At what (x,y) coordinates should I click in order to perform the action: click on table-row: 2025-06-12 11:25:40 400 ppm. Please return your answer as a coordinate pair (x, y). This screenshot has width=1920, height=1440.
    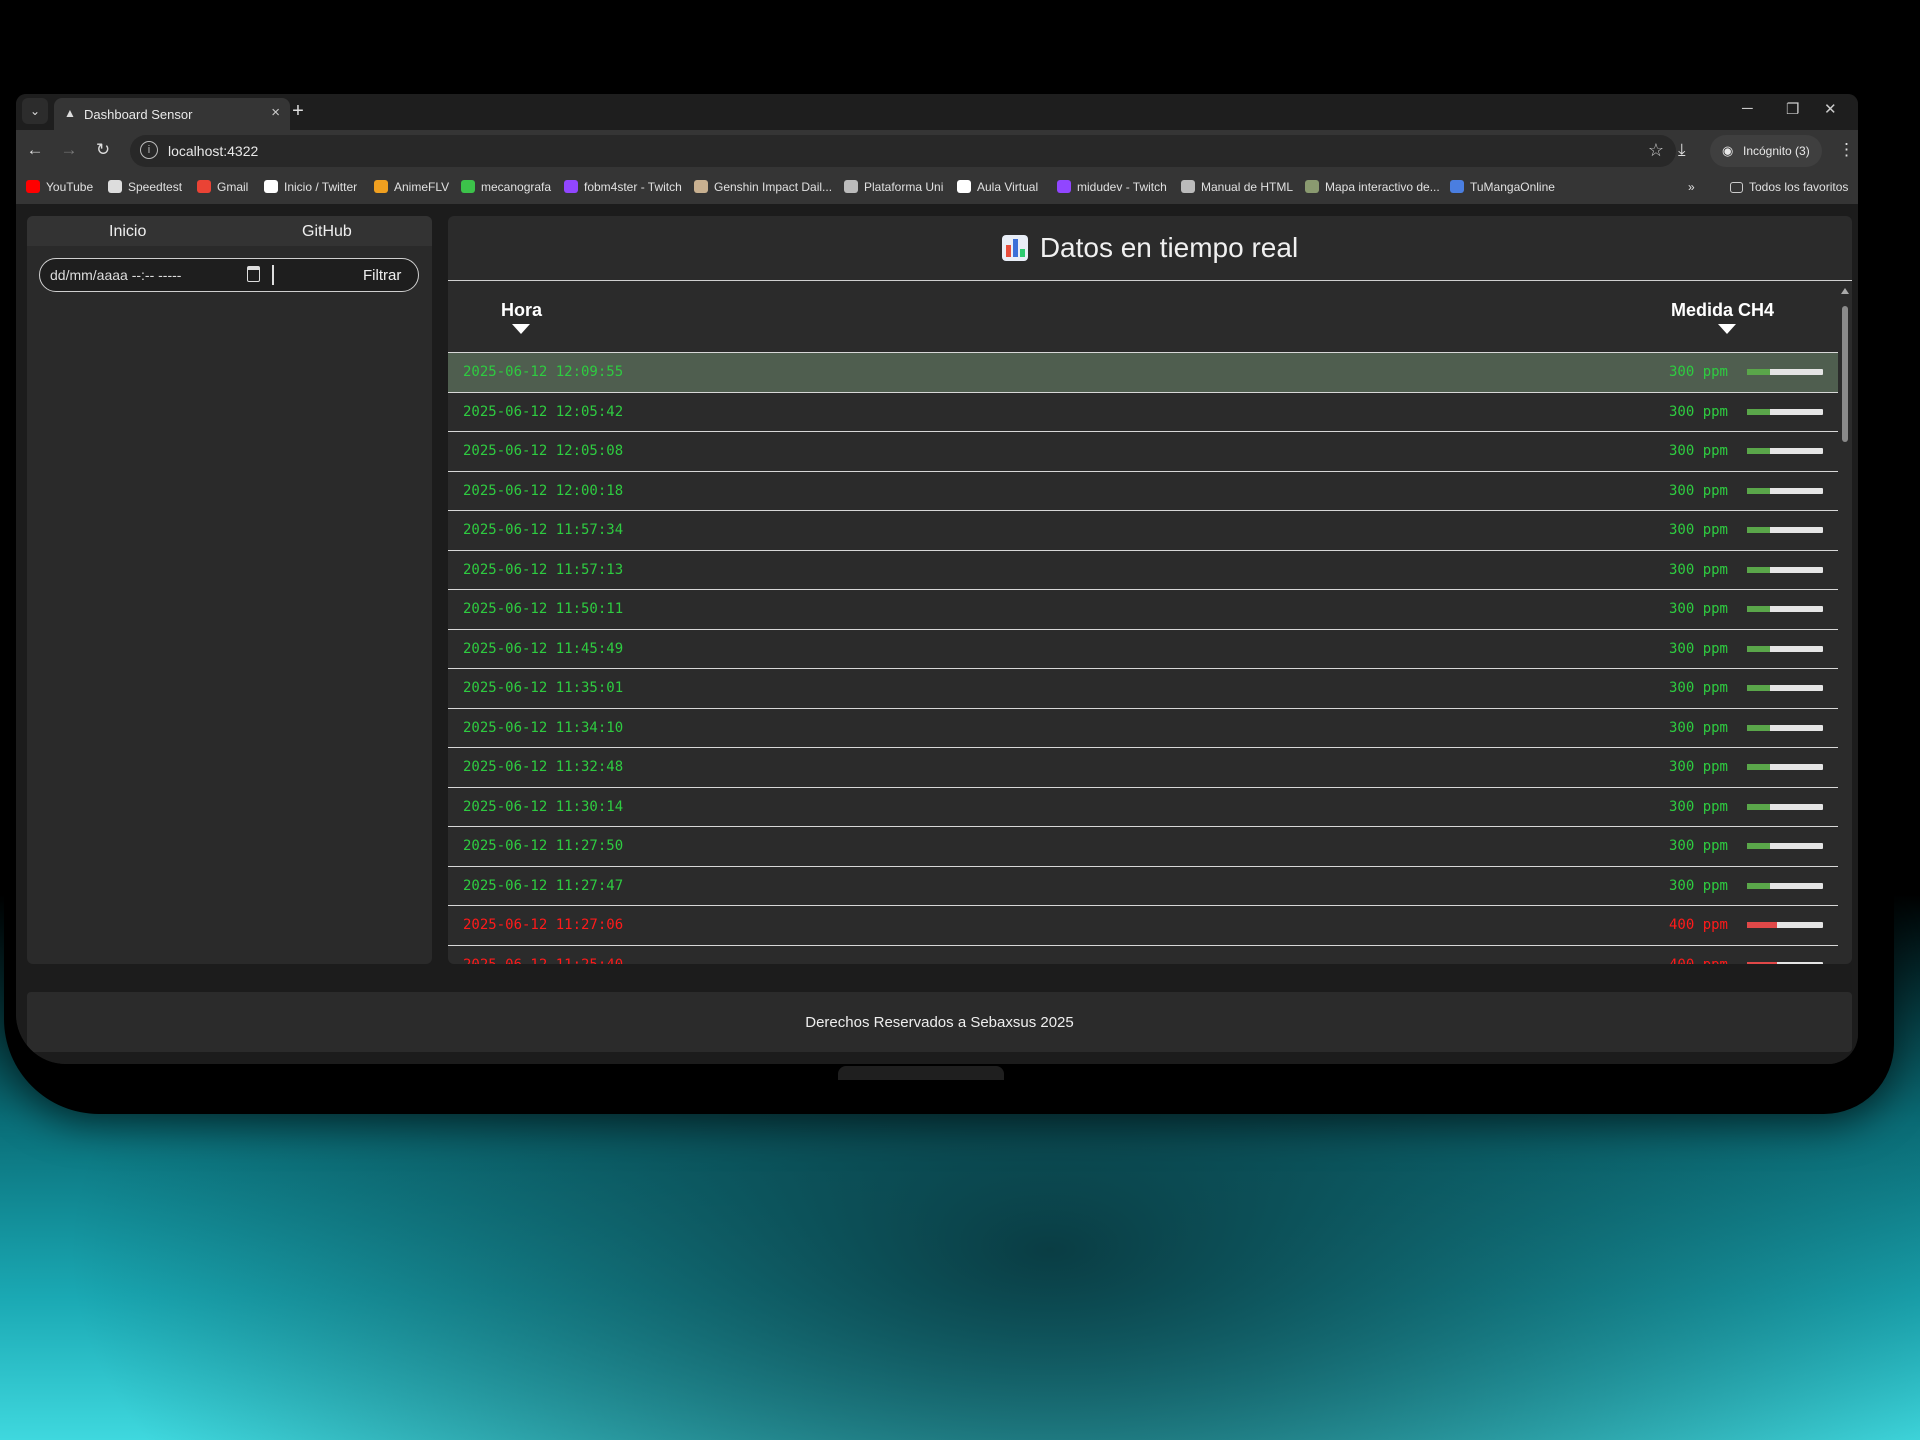
    Looking at the image, I should click on (1143, 954).